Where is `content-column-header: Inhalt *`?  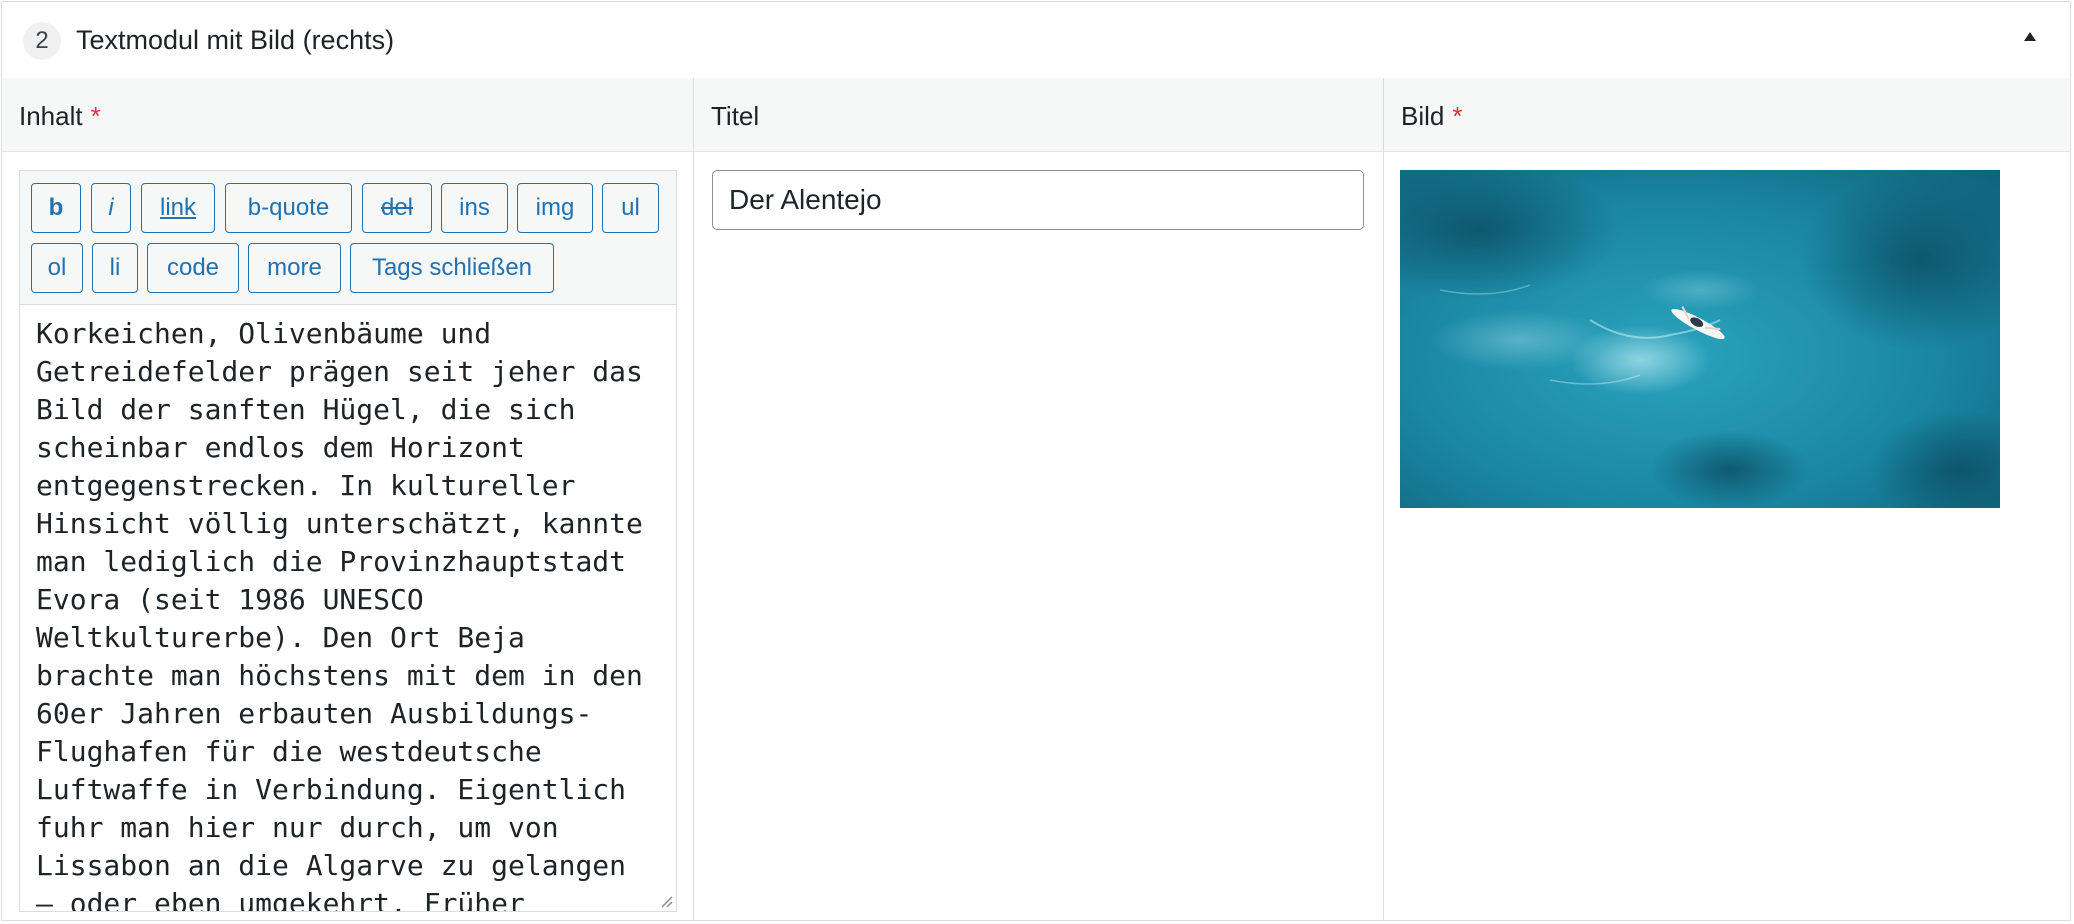
content-column-header: Inhalt * is located at coordinates (347, 115).